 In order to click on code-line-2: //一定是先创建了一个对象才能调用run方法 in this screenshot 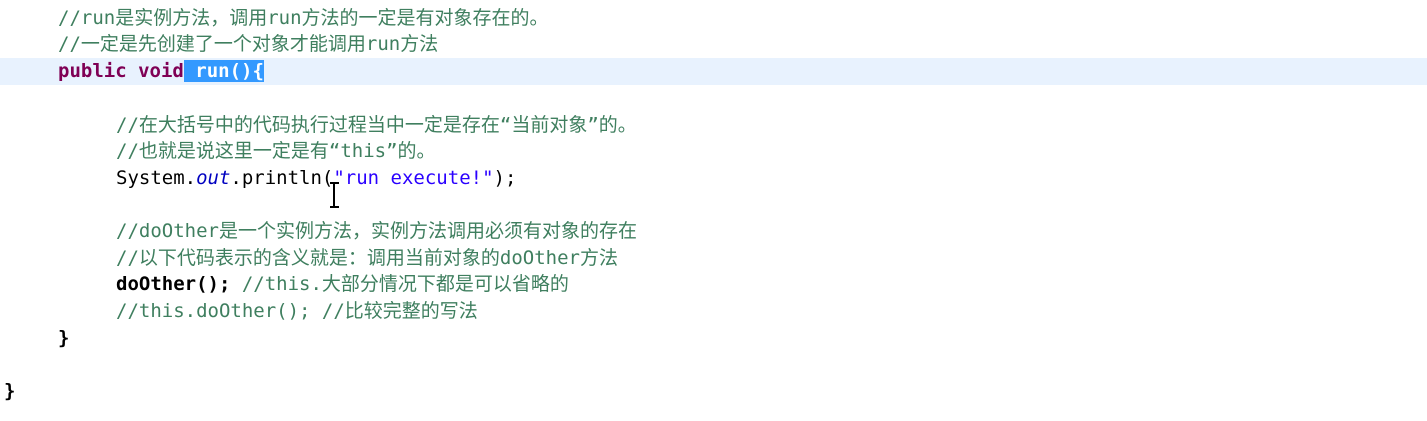, I will do `click(713, 44)`.